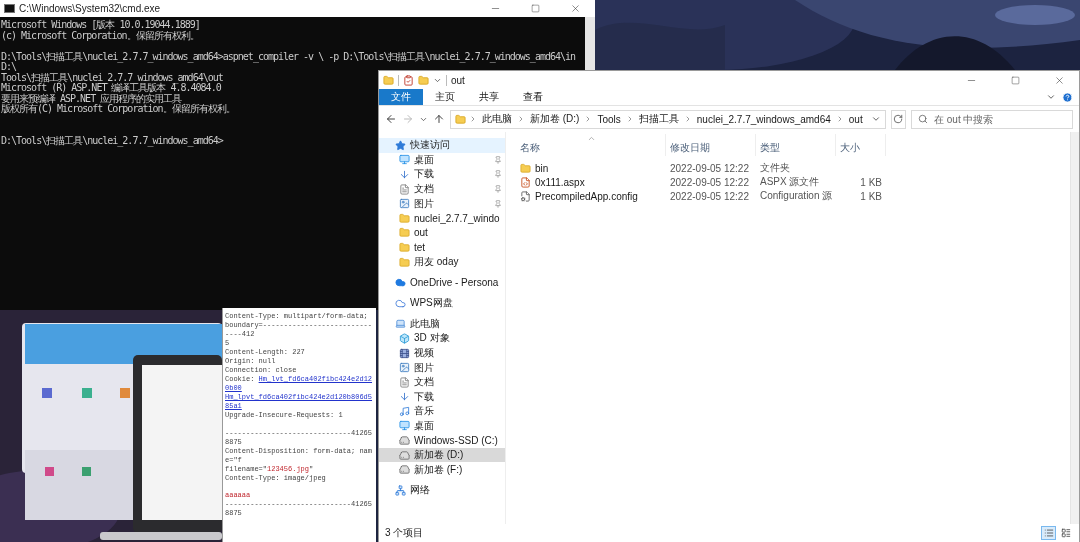  What do you see at coordinates (289, 62) in the screenshot?
I see `console-line: D:\Tools\扫描工具\nuclei_2.7.7_windows_amd64>aspnet_compiler -v \ -p D:\Tools\扫描工具\nuclei_2.7.7_windows_amd64\in D:\` at bounding box center [289, 62].